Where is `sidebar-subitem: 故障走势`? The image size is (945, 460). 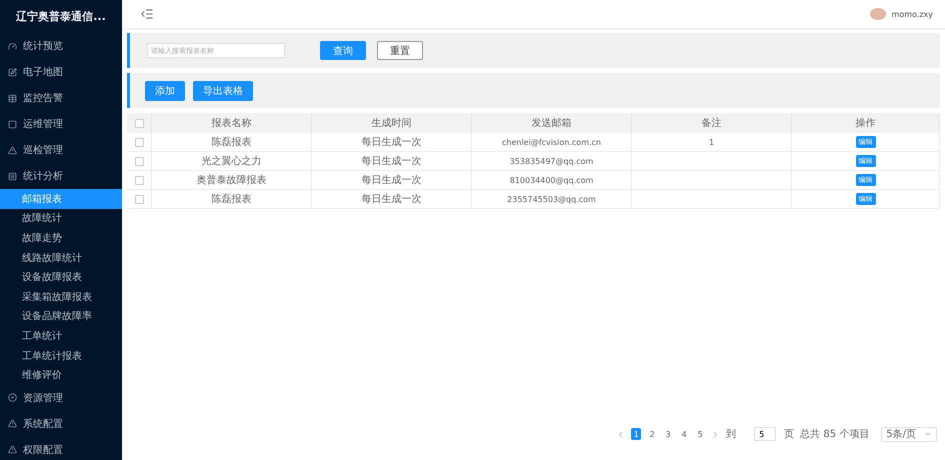 sidebar-subitem: 故障走势 is located at coordinates (61, 238).